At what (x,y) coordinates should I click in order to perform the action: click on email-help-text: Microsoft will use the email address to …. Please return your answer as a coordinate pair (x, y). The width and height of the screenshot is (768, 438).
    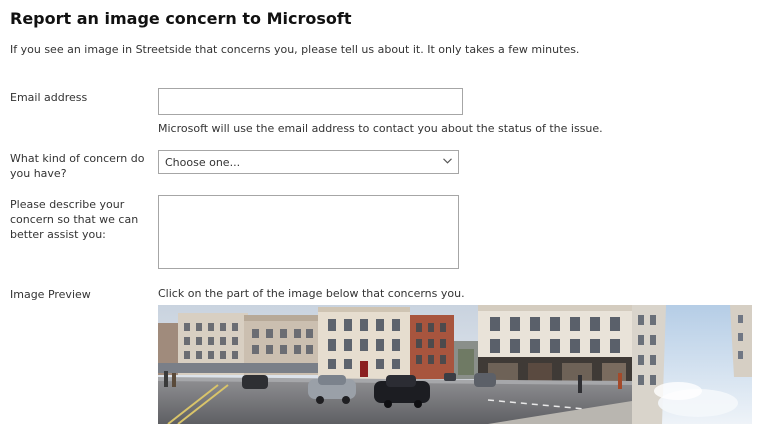
    Looking at the image, I should click on (380, 128).